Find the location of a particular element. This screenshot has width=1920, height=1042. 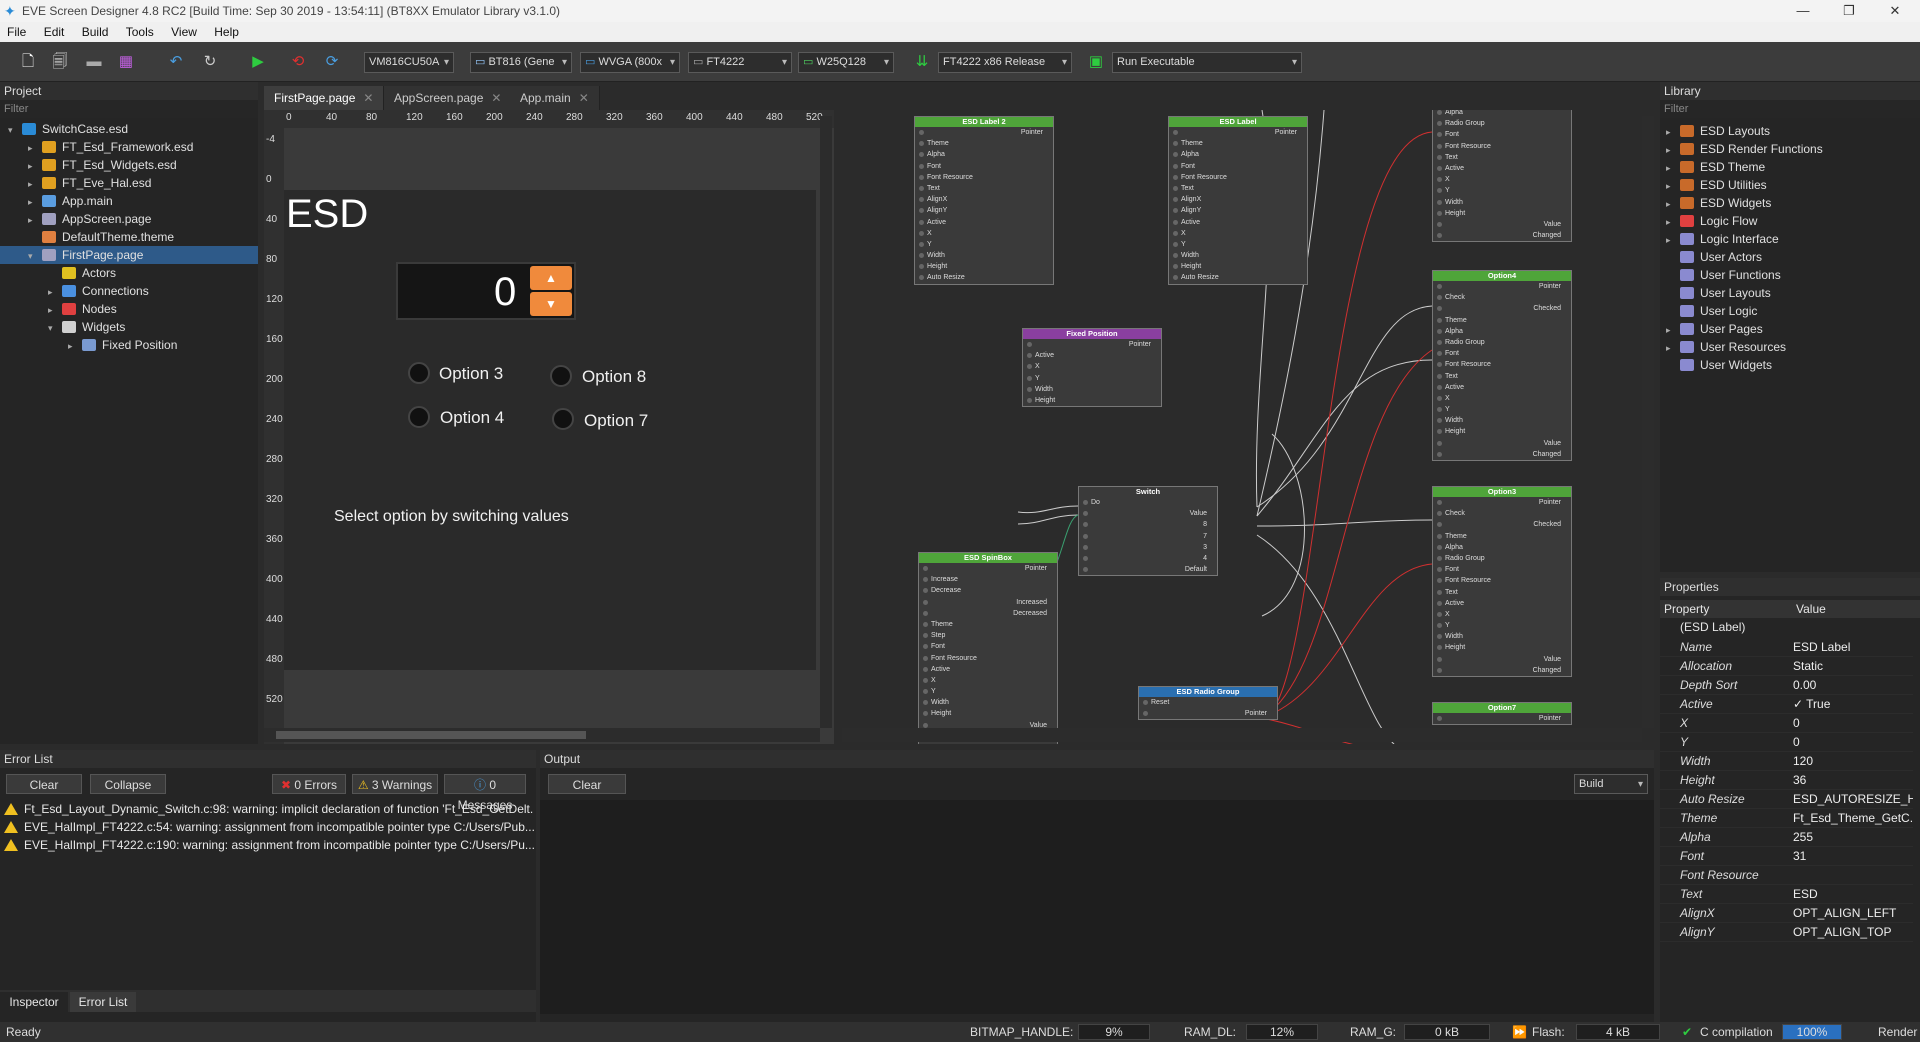

project-item: Actors is located at coordinates (129, 273).